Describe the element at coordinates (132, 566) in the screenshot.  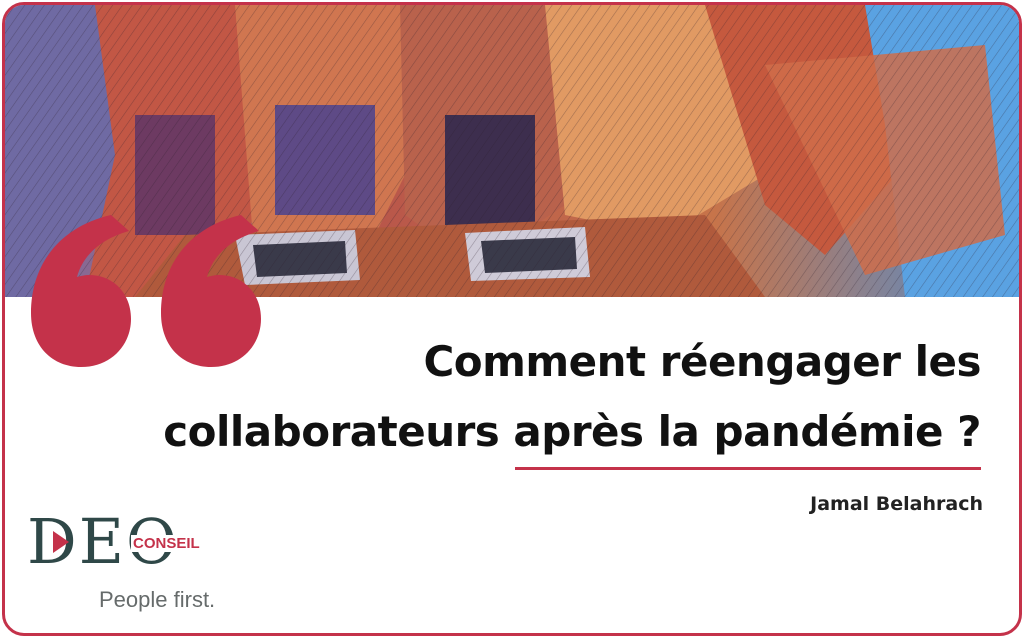
I see `deo-conseil-logo: DEO CONSEIL People first.` at that location.